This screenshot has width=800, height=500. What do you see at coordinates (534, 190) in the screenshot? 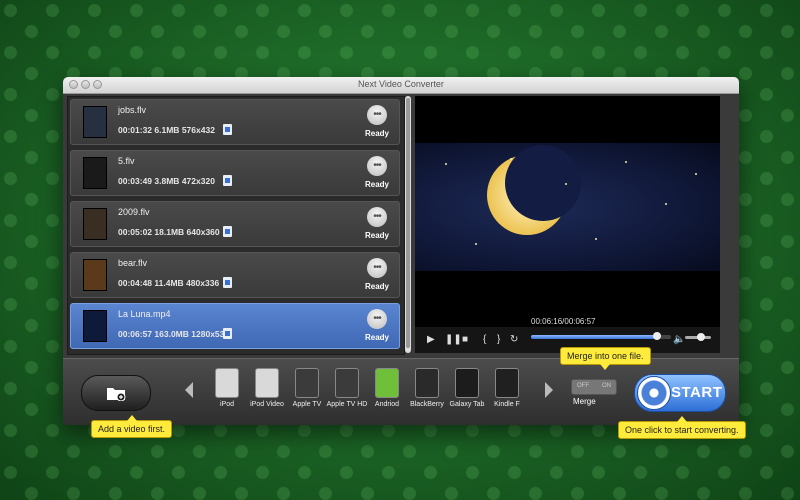
I see `moon-illustration` at bounding box center [534, 190].